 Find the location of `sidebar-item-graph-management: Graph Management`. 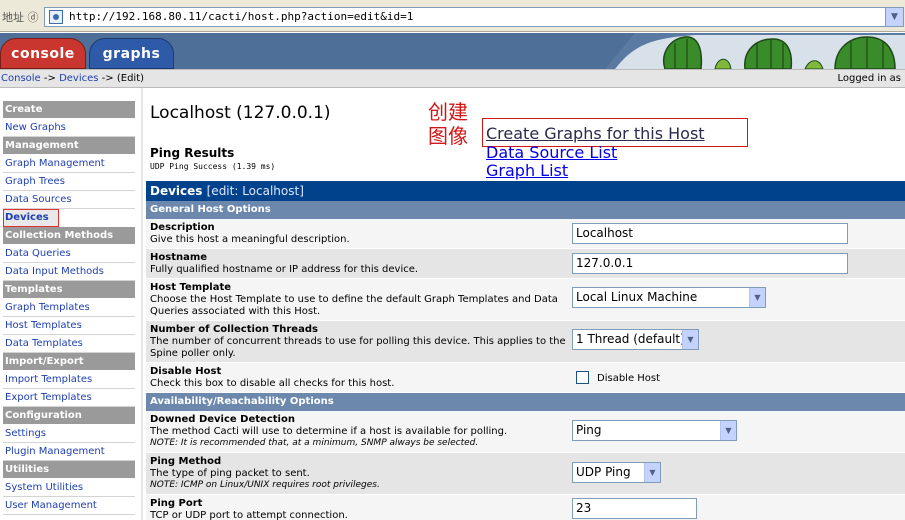

sidebar-item-graph-management: Graph Management is located at coordinates (69, 164).